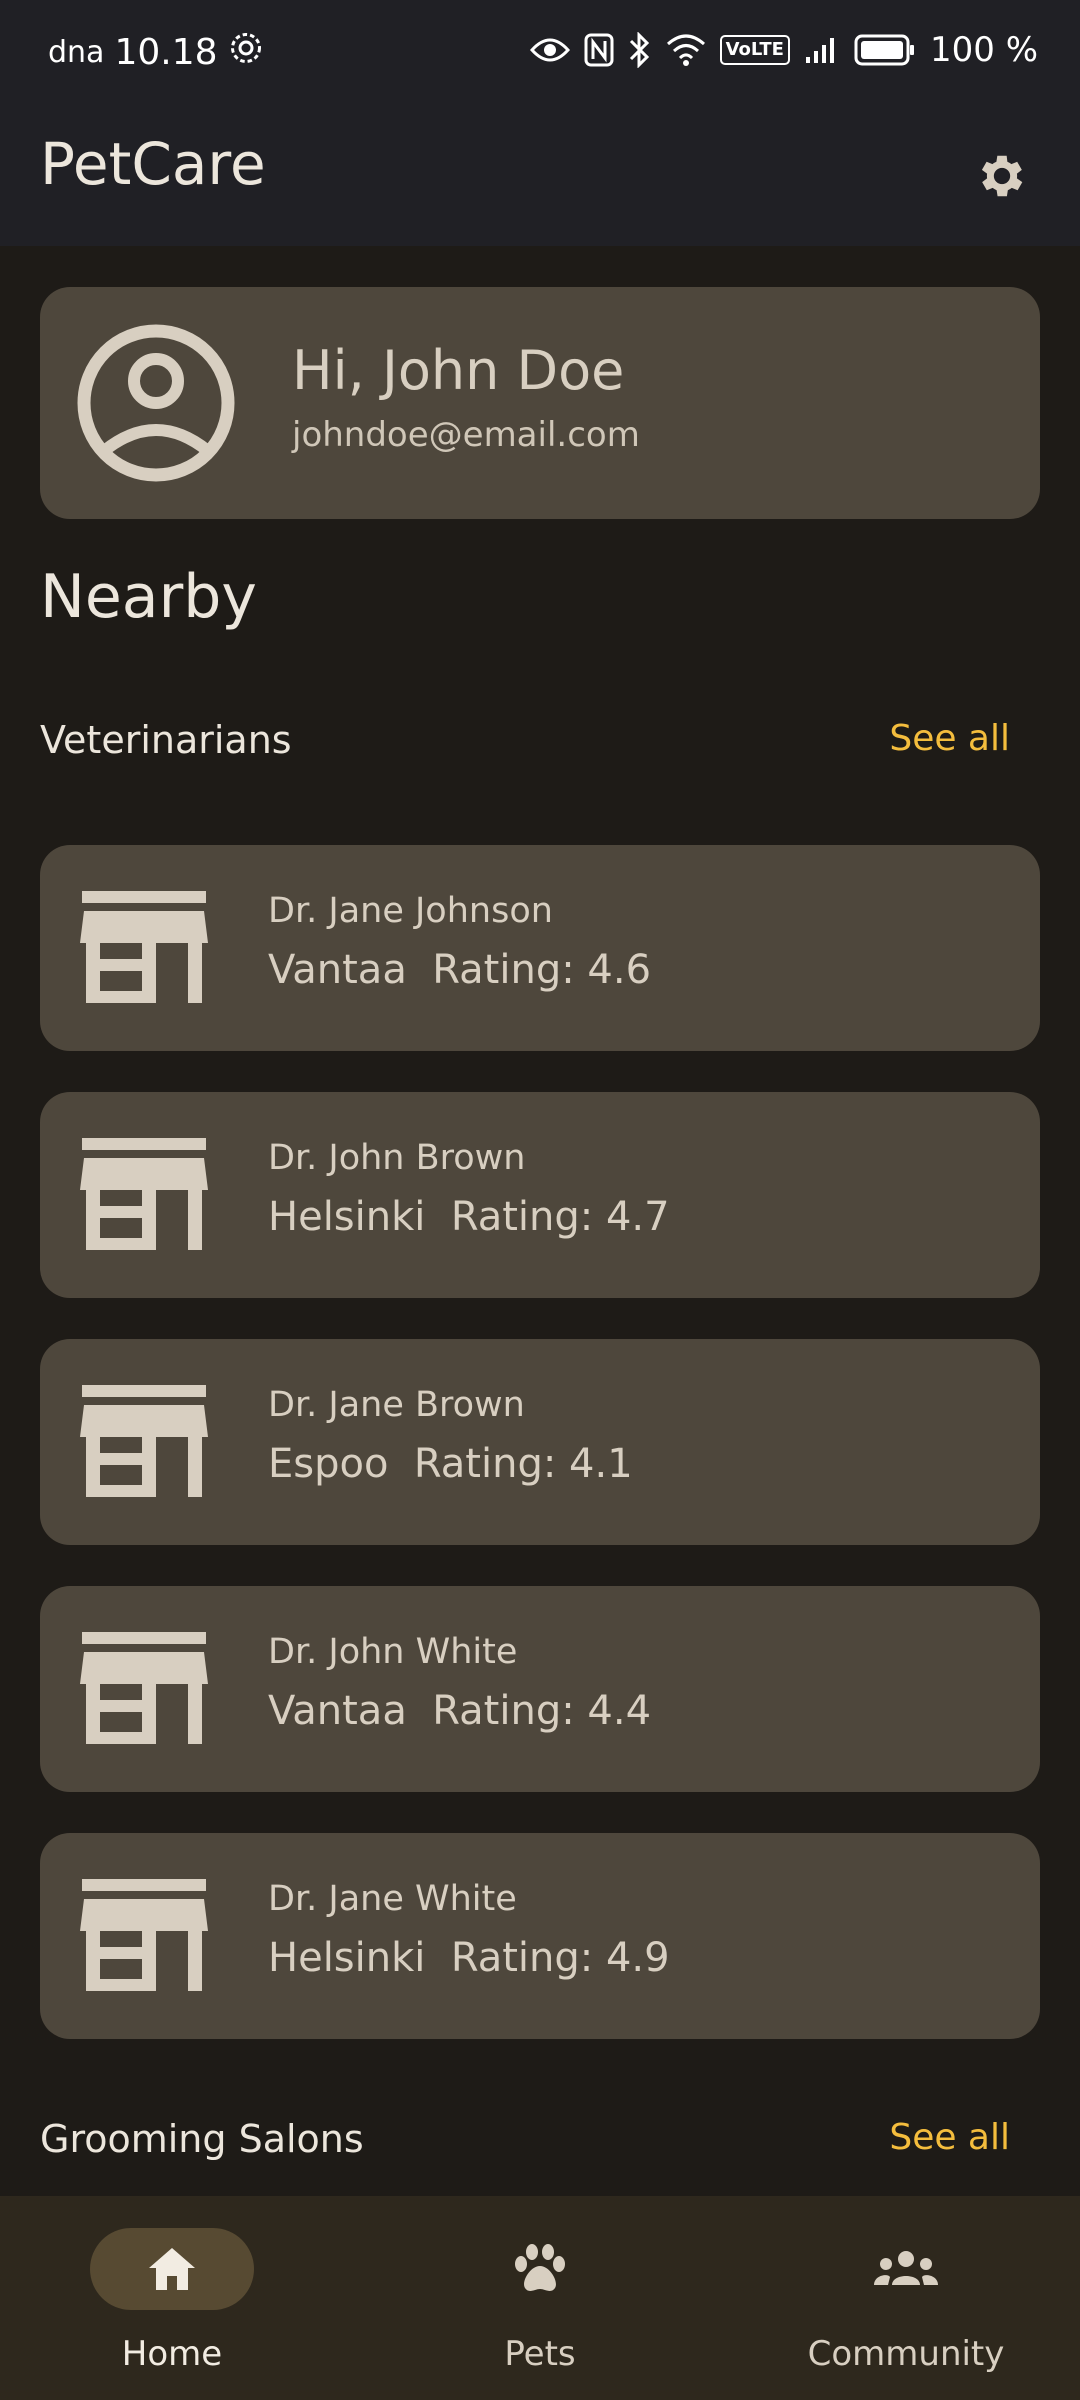  I want to click on nav-pill-pets, so click(540, 2269).